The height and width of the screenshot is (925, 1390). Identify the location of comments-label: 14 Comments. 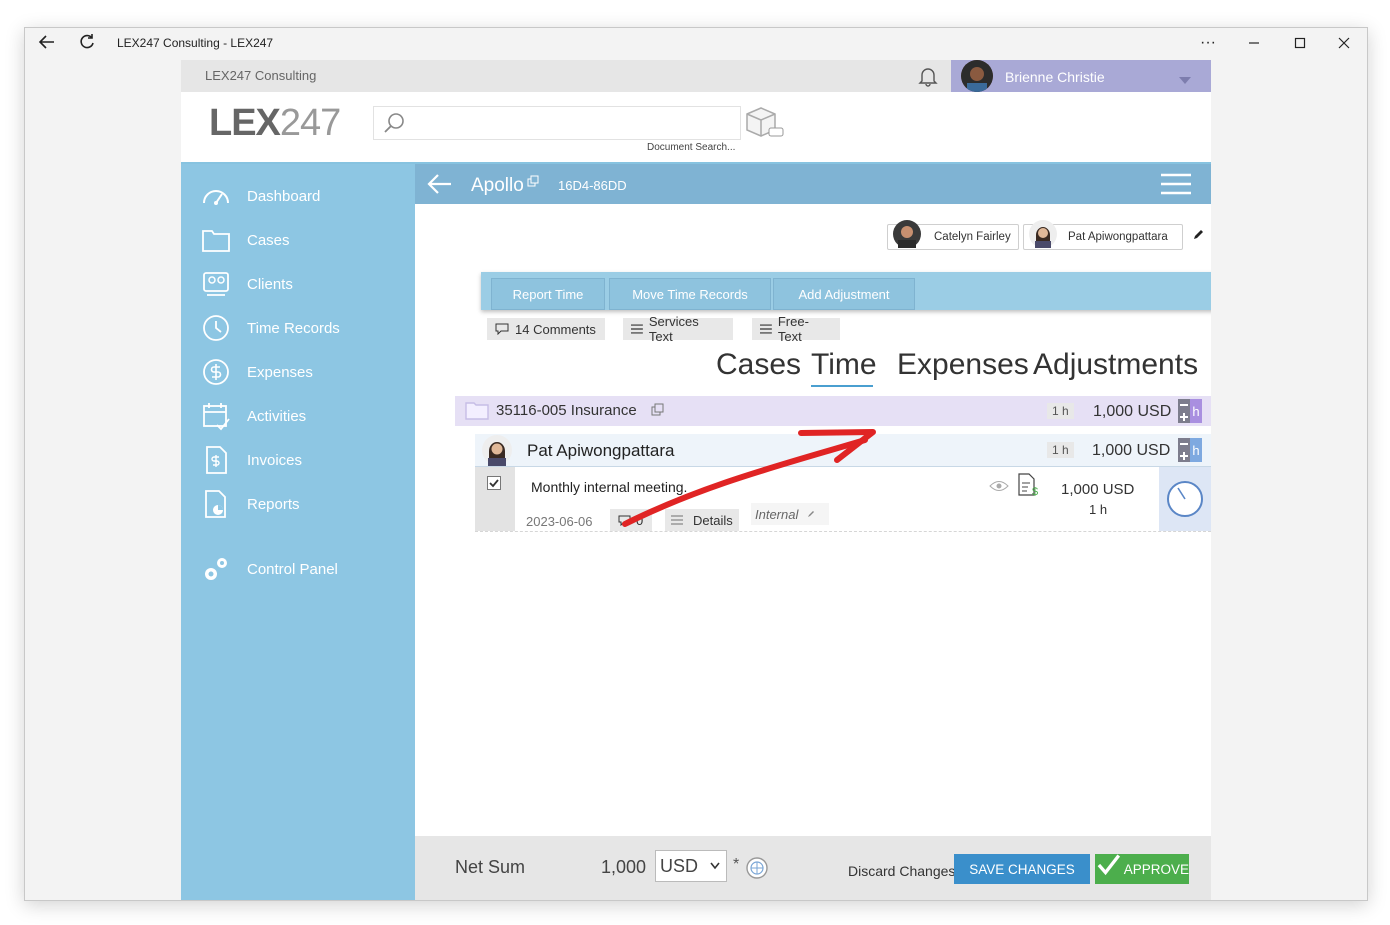
(555, 329).